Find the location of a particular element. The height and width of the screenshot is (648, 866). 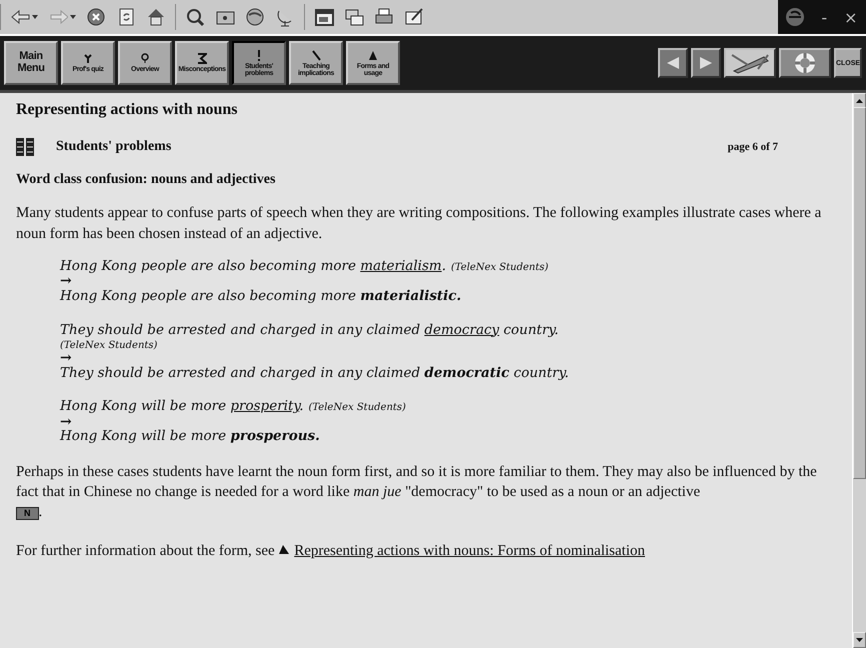

corrected-sentence: They should be arrested and charged in any claimed democratic country. is located at coordinates (314, 373).